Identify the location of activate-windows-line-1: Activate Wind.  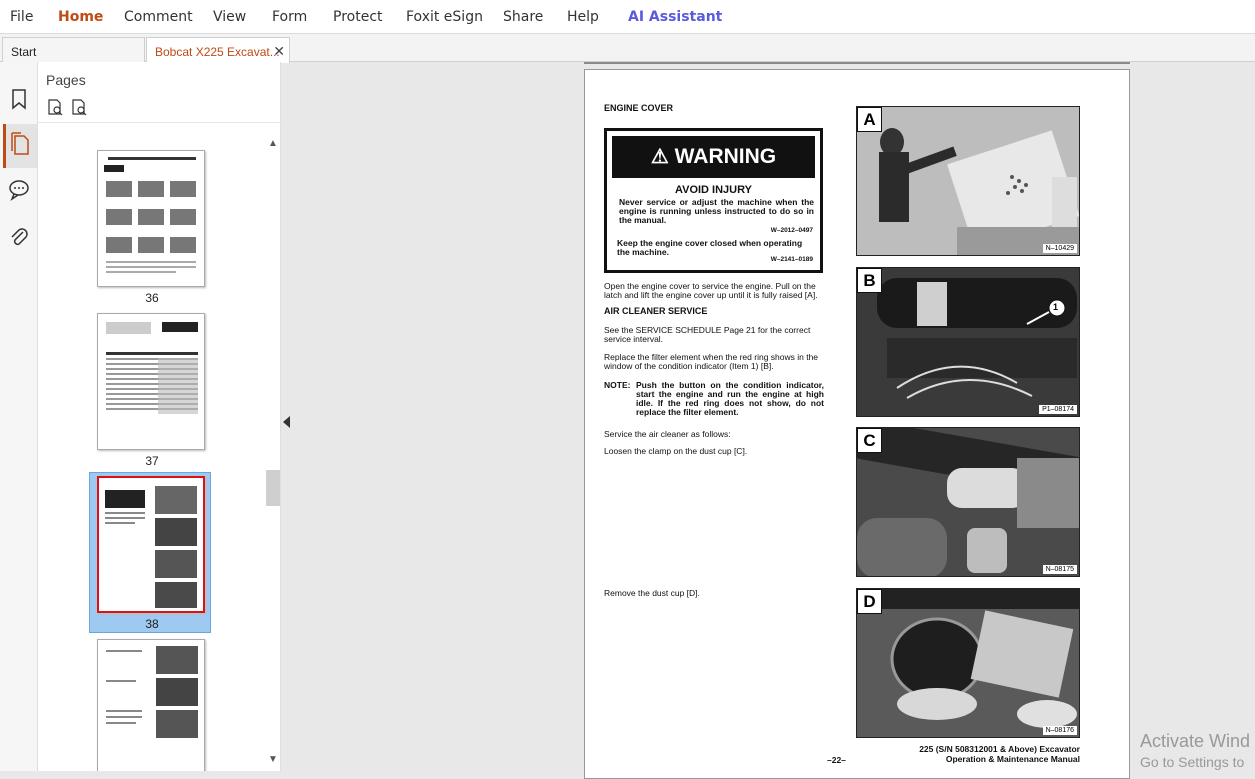
(1195, 741).